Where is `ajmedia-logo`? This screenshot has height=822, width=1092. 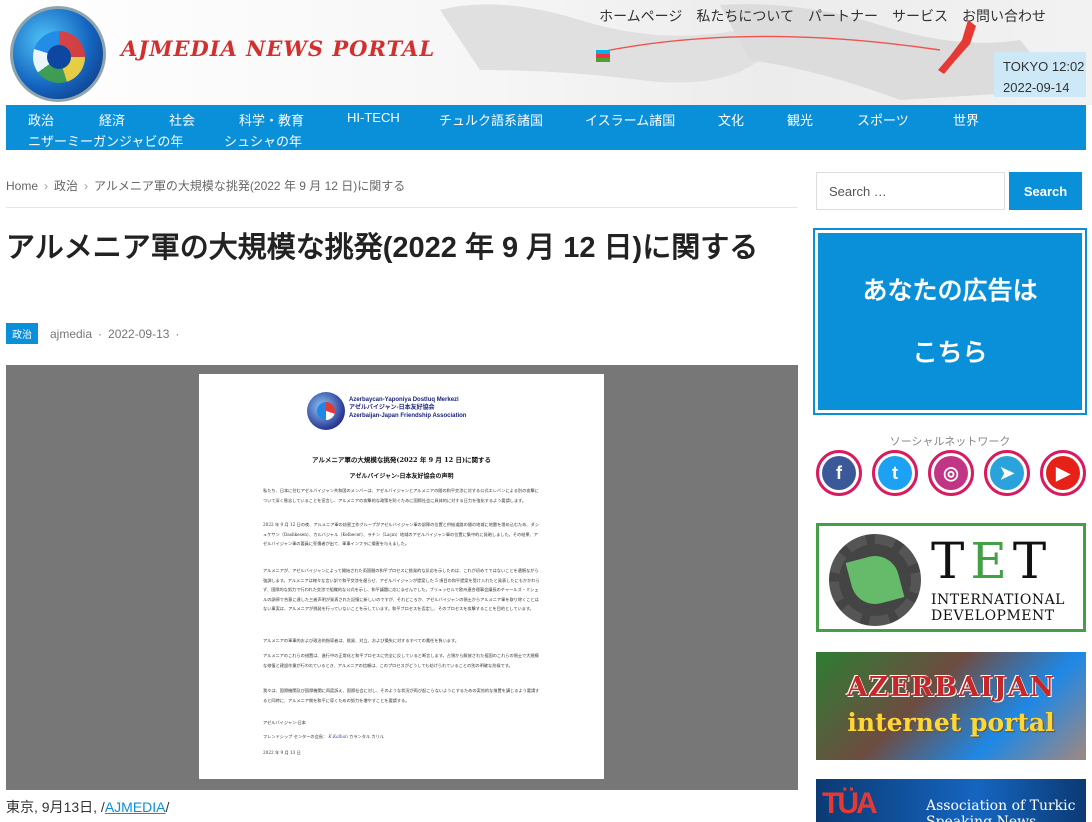 ajmedia-logo is located at coordinates (58, 54).